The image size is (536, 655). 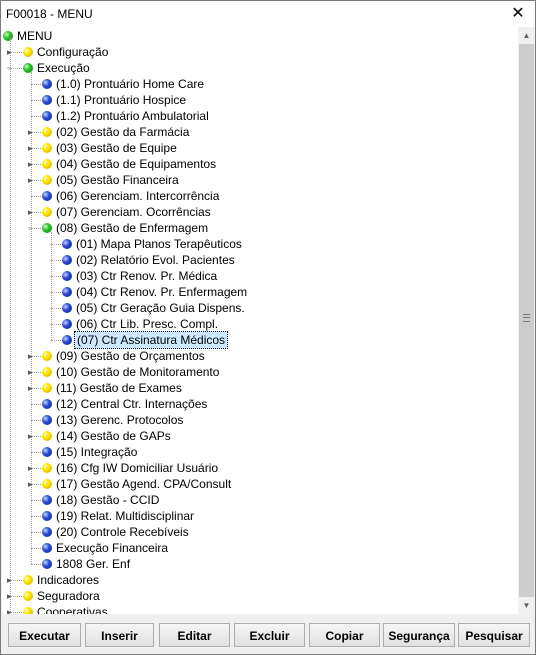 I want to click on close-icon: ✕, so click(x=518, y=14).